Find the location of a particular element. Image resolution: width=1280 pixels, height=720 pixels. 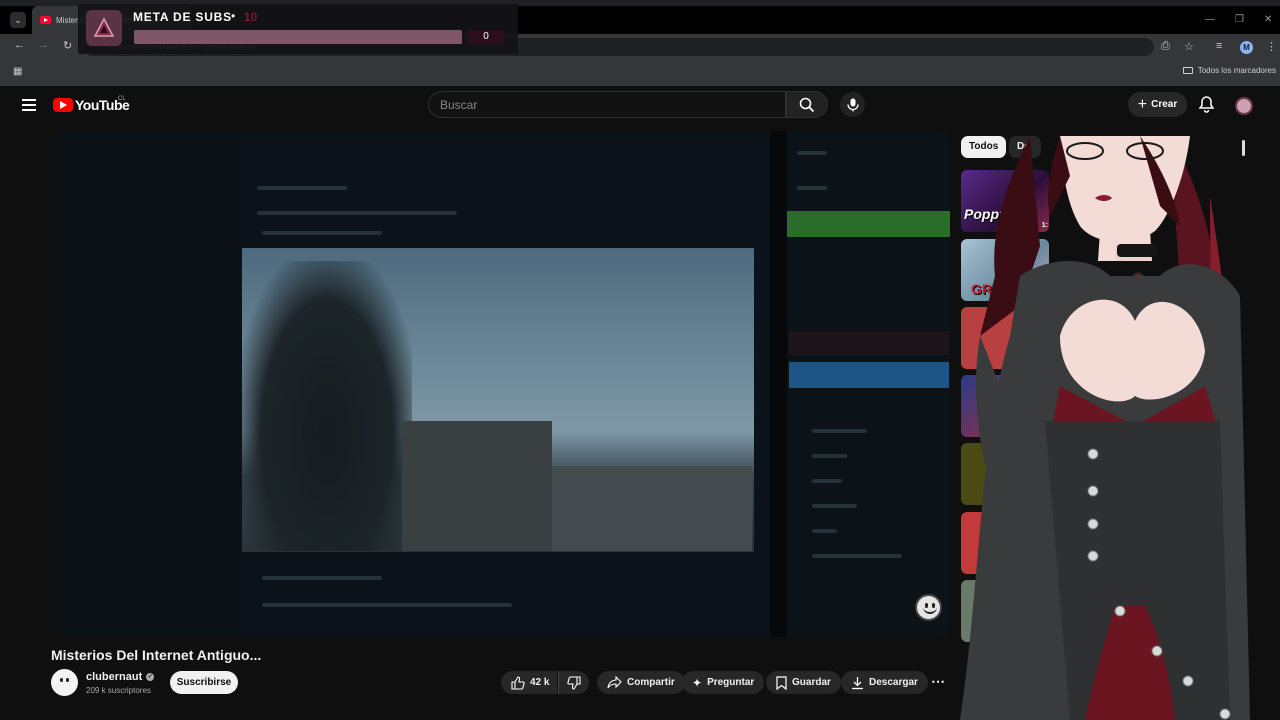

browser-menu-icon: ⋮ is located at coordinates (1271, 46).